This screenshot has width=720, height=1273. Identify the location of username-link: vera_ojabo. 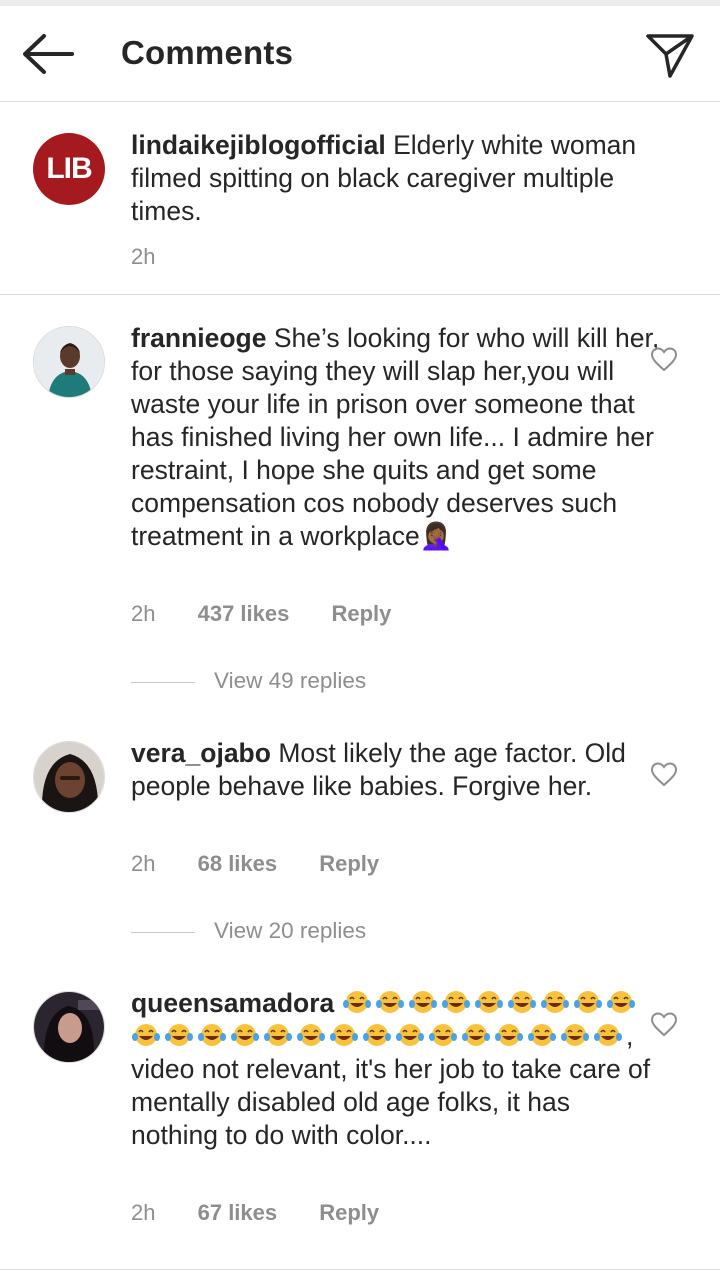
(201, 753).